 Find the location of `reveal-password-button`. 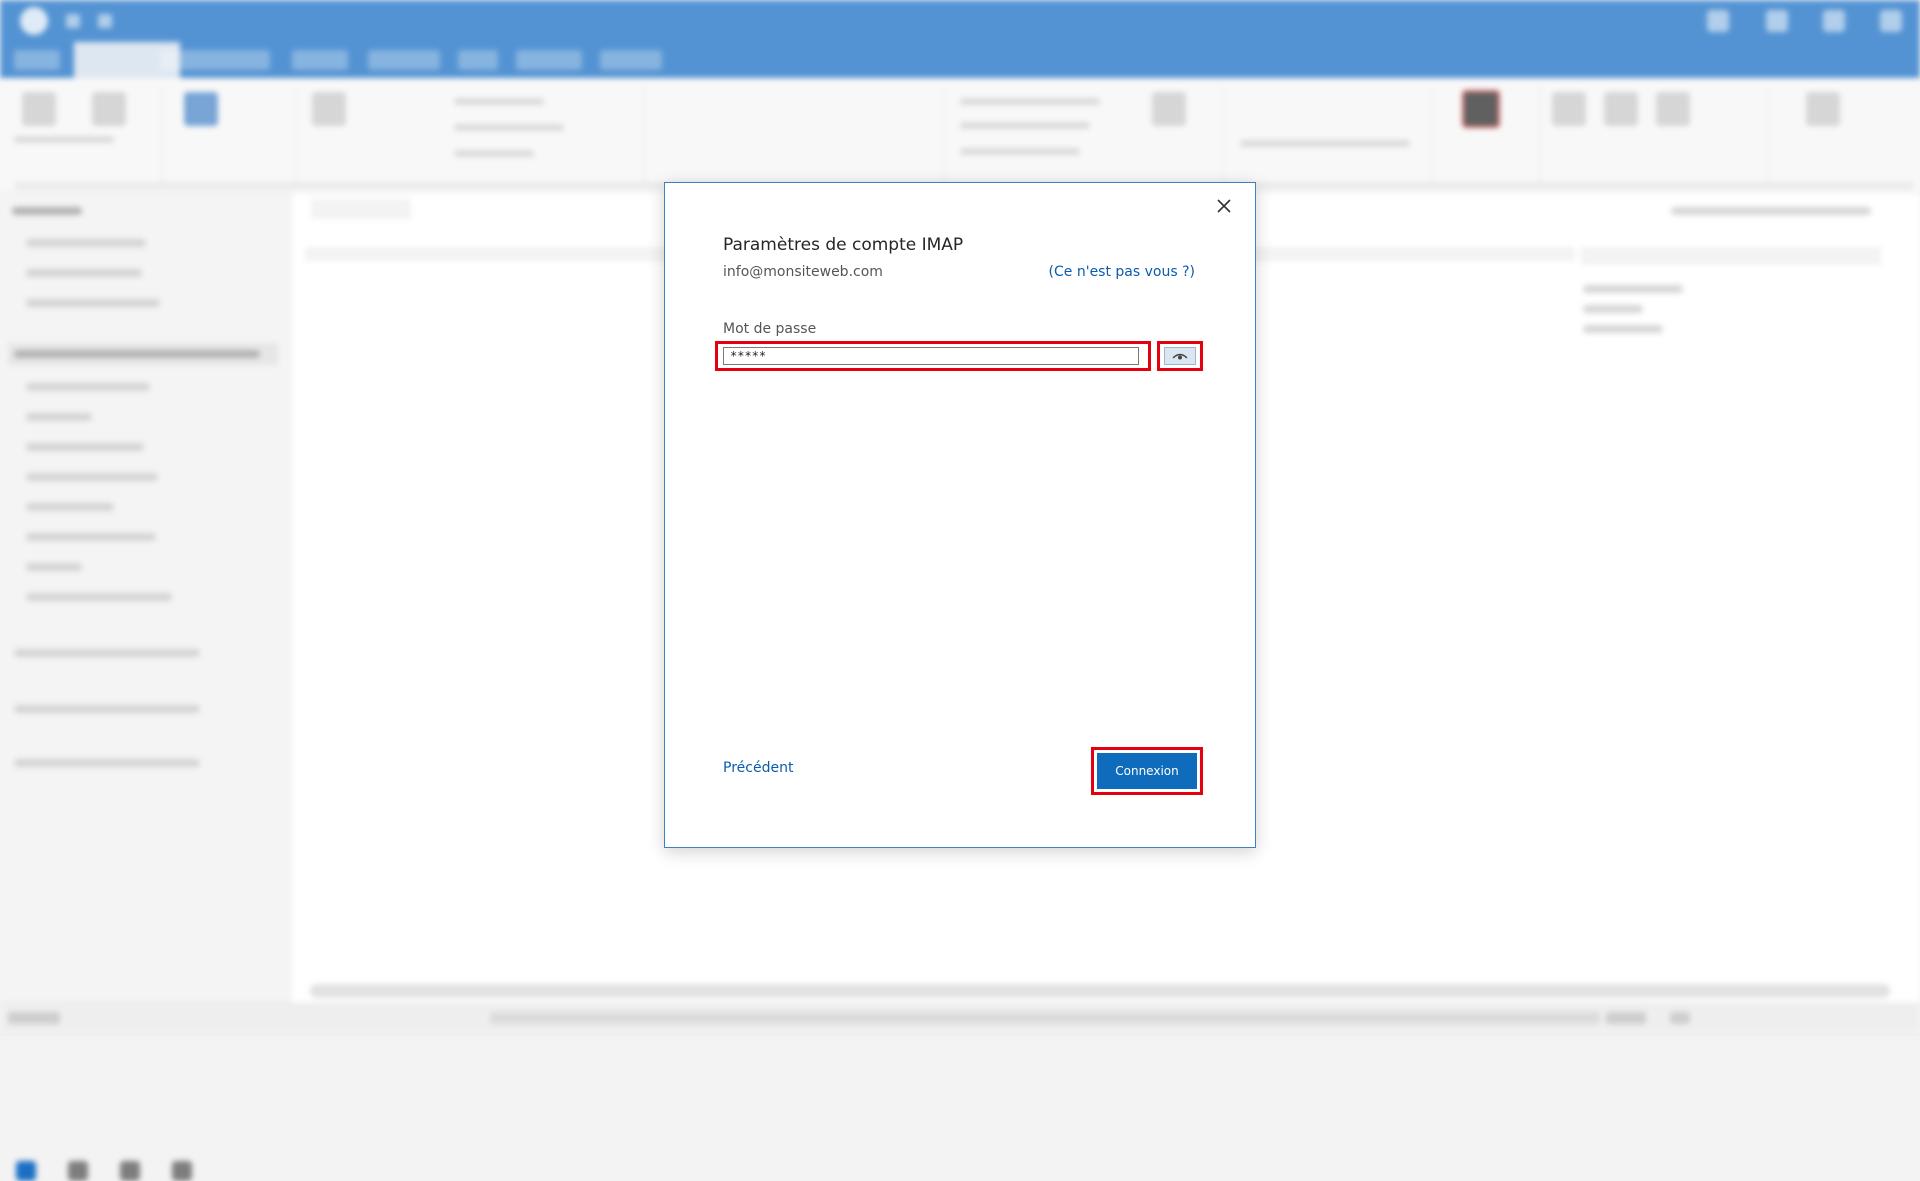

reveal-password-button is located at coordinates (1180, 356).